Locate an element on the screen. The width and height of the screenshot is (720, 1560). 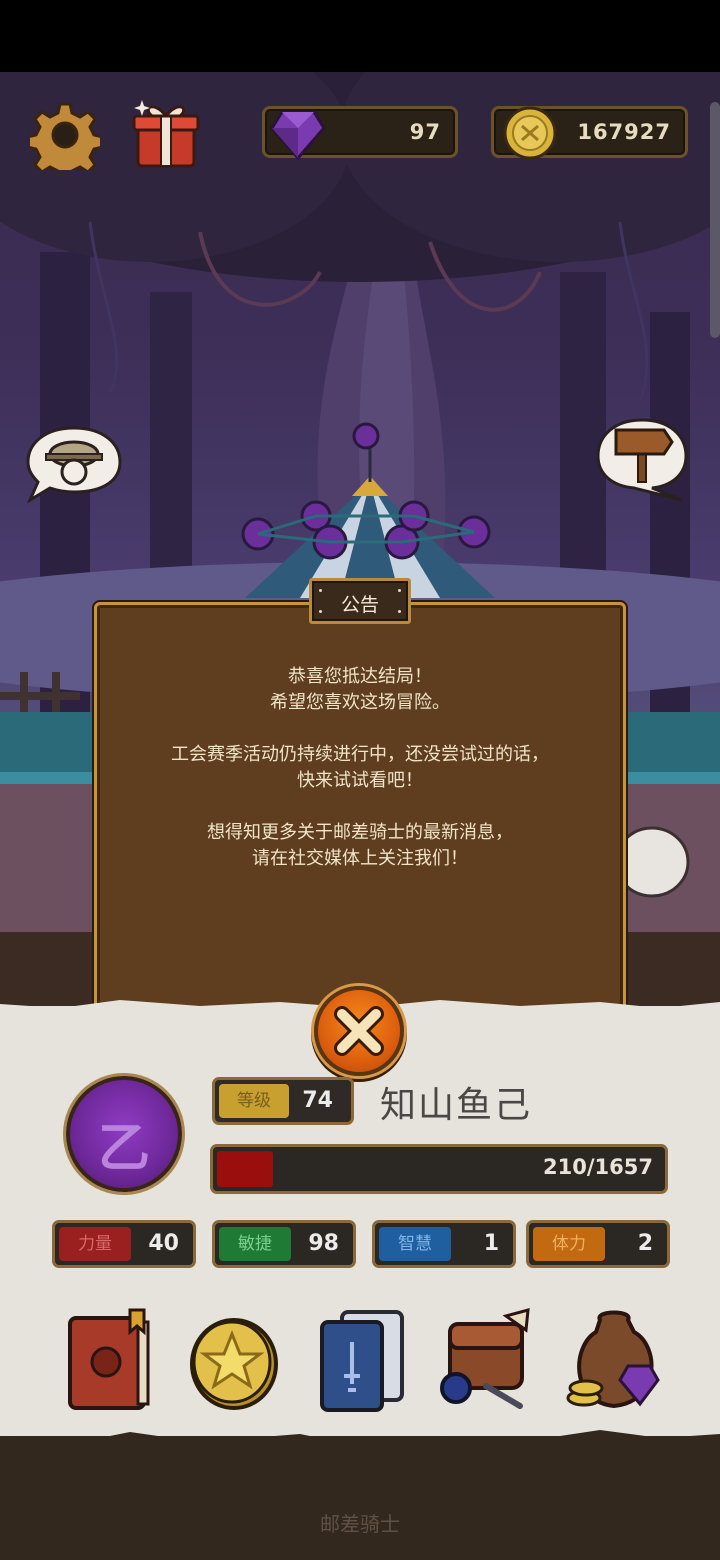
coin-count: 167927 is located at coordinates (624, 132).